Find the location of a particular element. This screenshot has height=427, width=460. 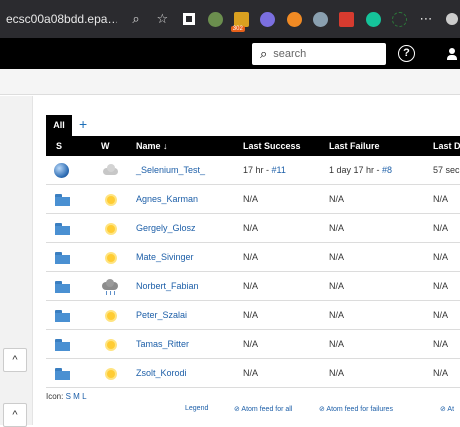

user-icon is located at coordinates (452, 54).